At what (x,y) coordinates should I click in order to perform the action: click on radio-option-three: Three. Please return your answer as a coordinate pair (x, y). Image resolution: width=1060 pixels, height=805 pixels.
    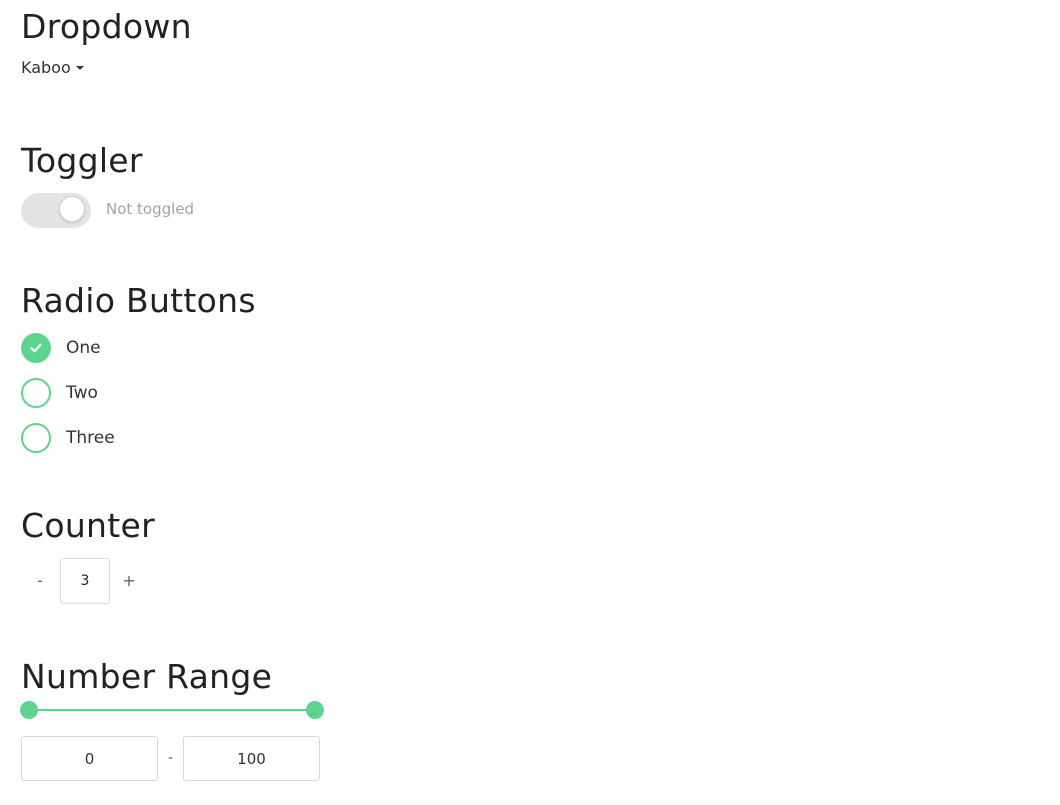
    Looking at the image, I should click on (68, 438).